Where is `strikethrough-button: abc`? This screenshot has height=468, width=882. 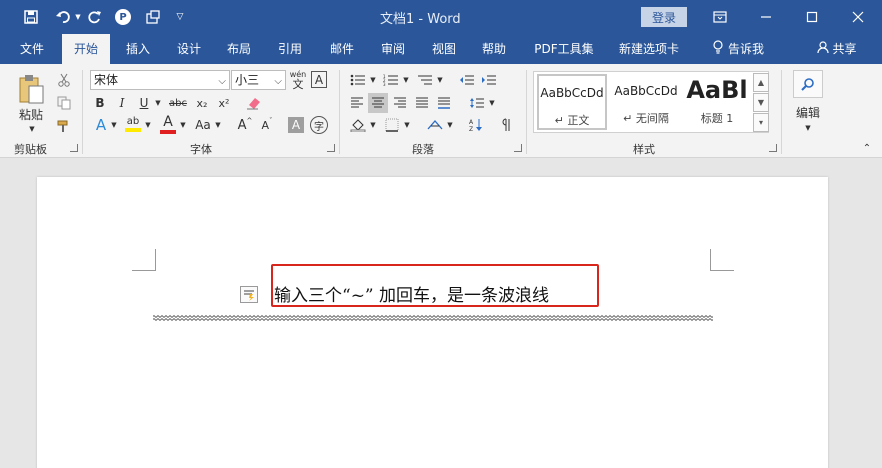
strikethrough-button: abc is located at coordinates (178, 103).